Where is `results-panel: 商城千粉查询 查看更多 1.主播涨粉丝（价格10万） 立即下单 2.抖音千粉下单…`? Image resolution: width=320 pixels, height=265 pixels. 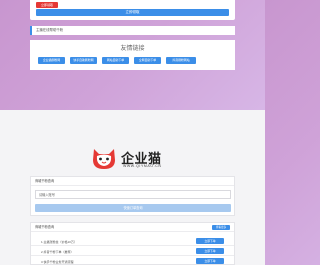 results-panel: 商城千粉查询 查看更多 1.主播涨粉丝（价格10万） 立即下单 2.抖音千粉下单… is located at coordinates (132, 243).